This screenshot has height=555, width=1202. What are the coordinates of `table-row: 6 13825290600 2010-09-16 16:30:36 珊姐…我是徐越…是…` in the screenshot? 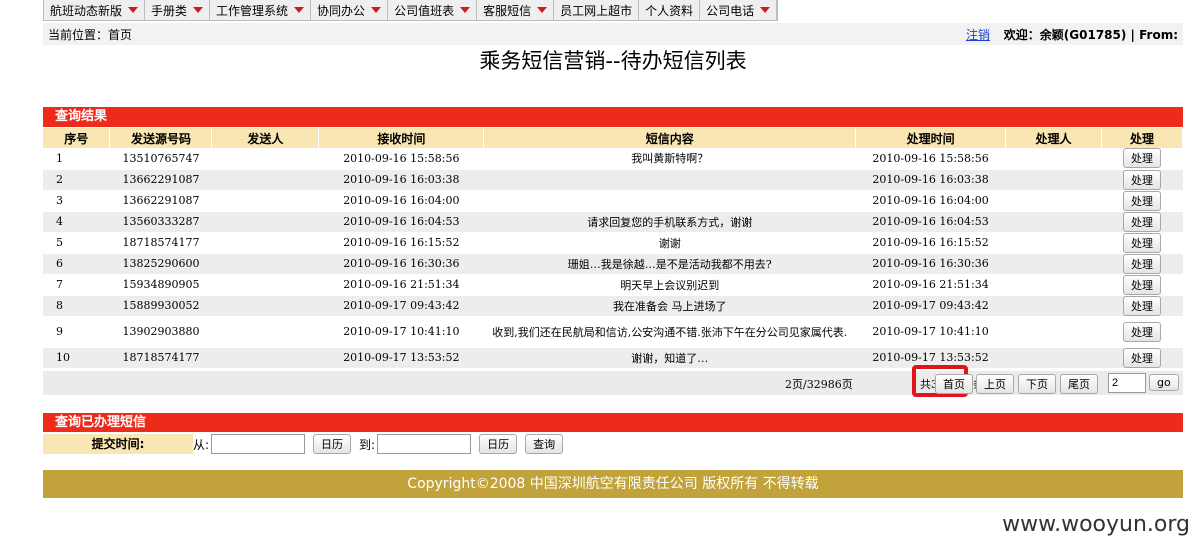 It's located at (613, 264).